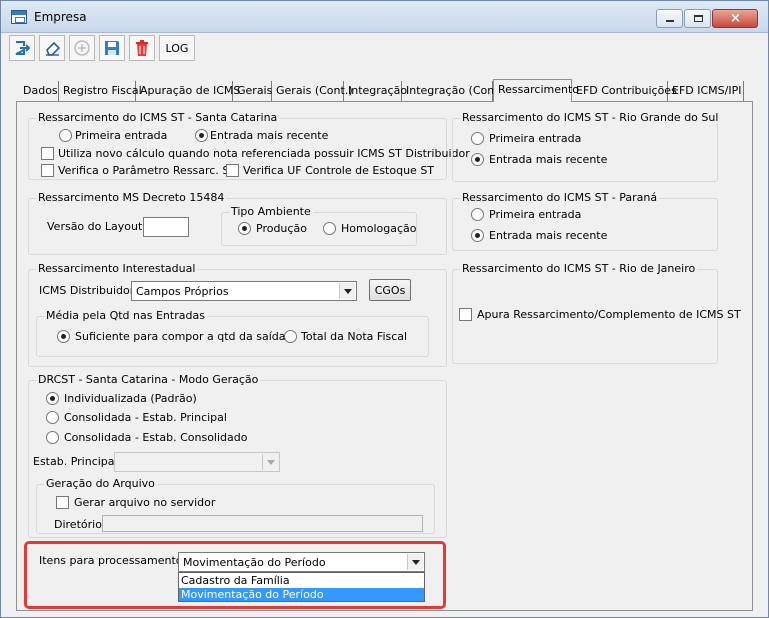 Image resolution: width=769 pixels, height=618 pixels. I want to click on production-radio, so click(244, 228).